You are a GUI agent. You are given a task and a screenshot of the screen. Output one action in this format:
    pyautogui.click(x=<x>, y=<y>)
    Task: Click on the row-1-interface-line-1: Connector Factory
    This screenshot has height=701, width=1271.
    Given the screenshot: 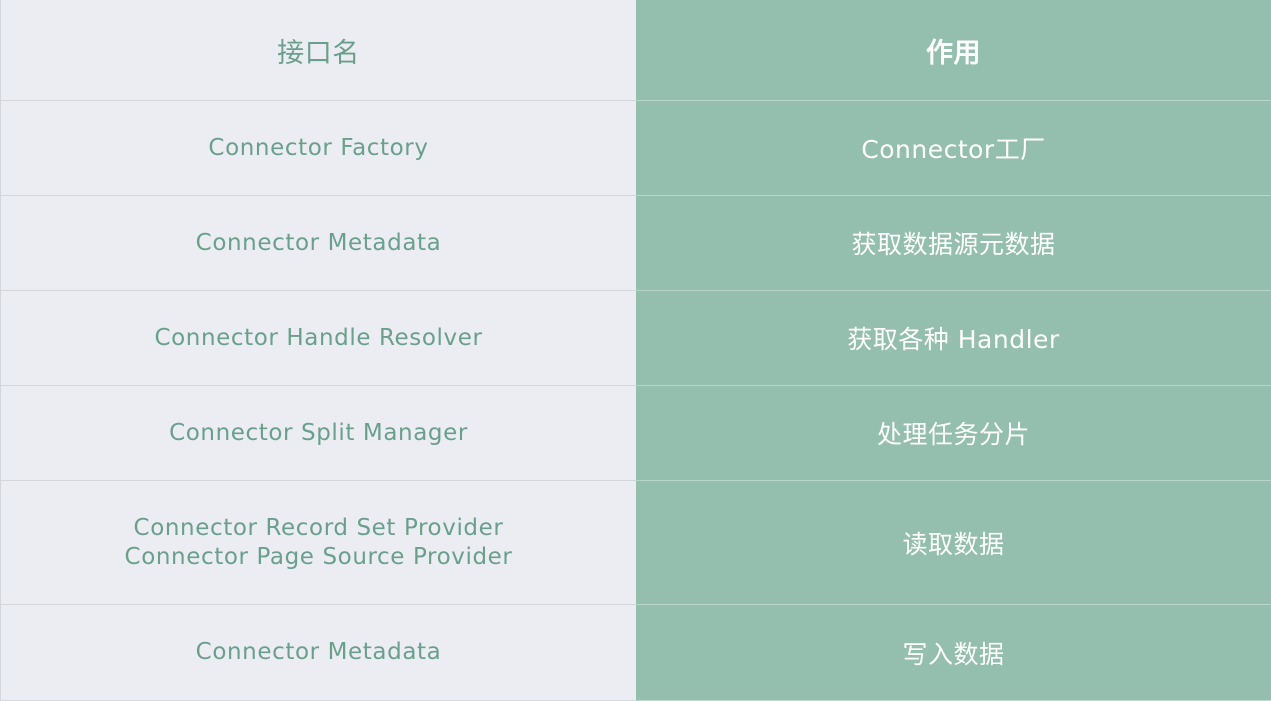 What is the action you would take?
    pyautogui.click(x=318, y=147)
    